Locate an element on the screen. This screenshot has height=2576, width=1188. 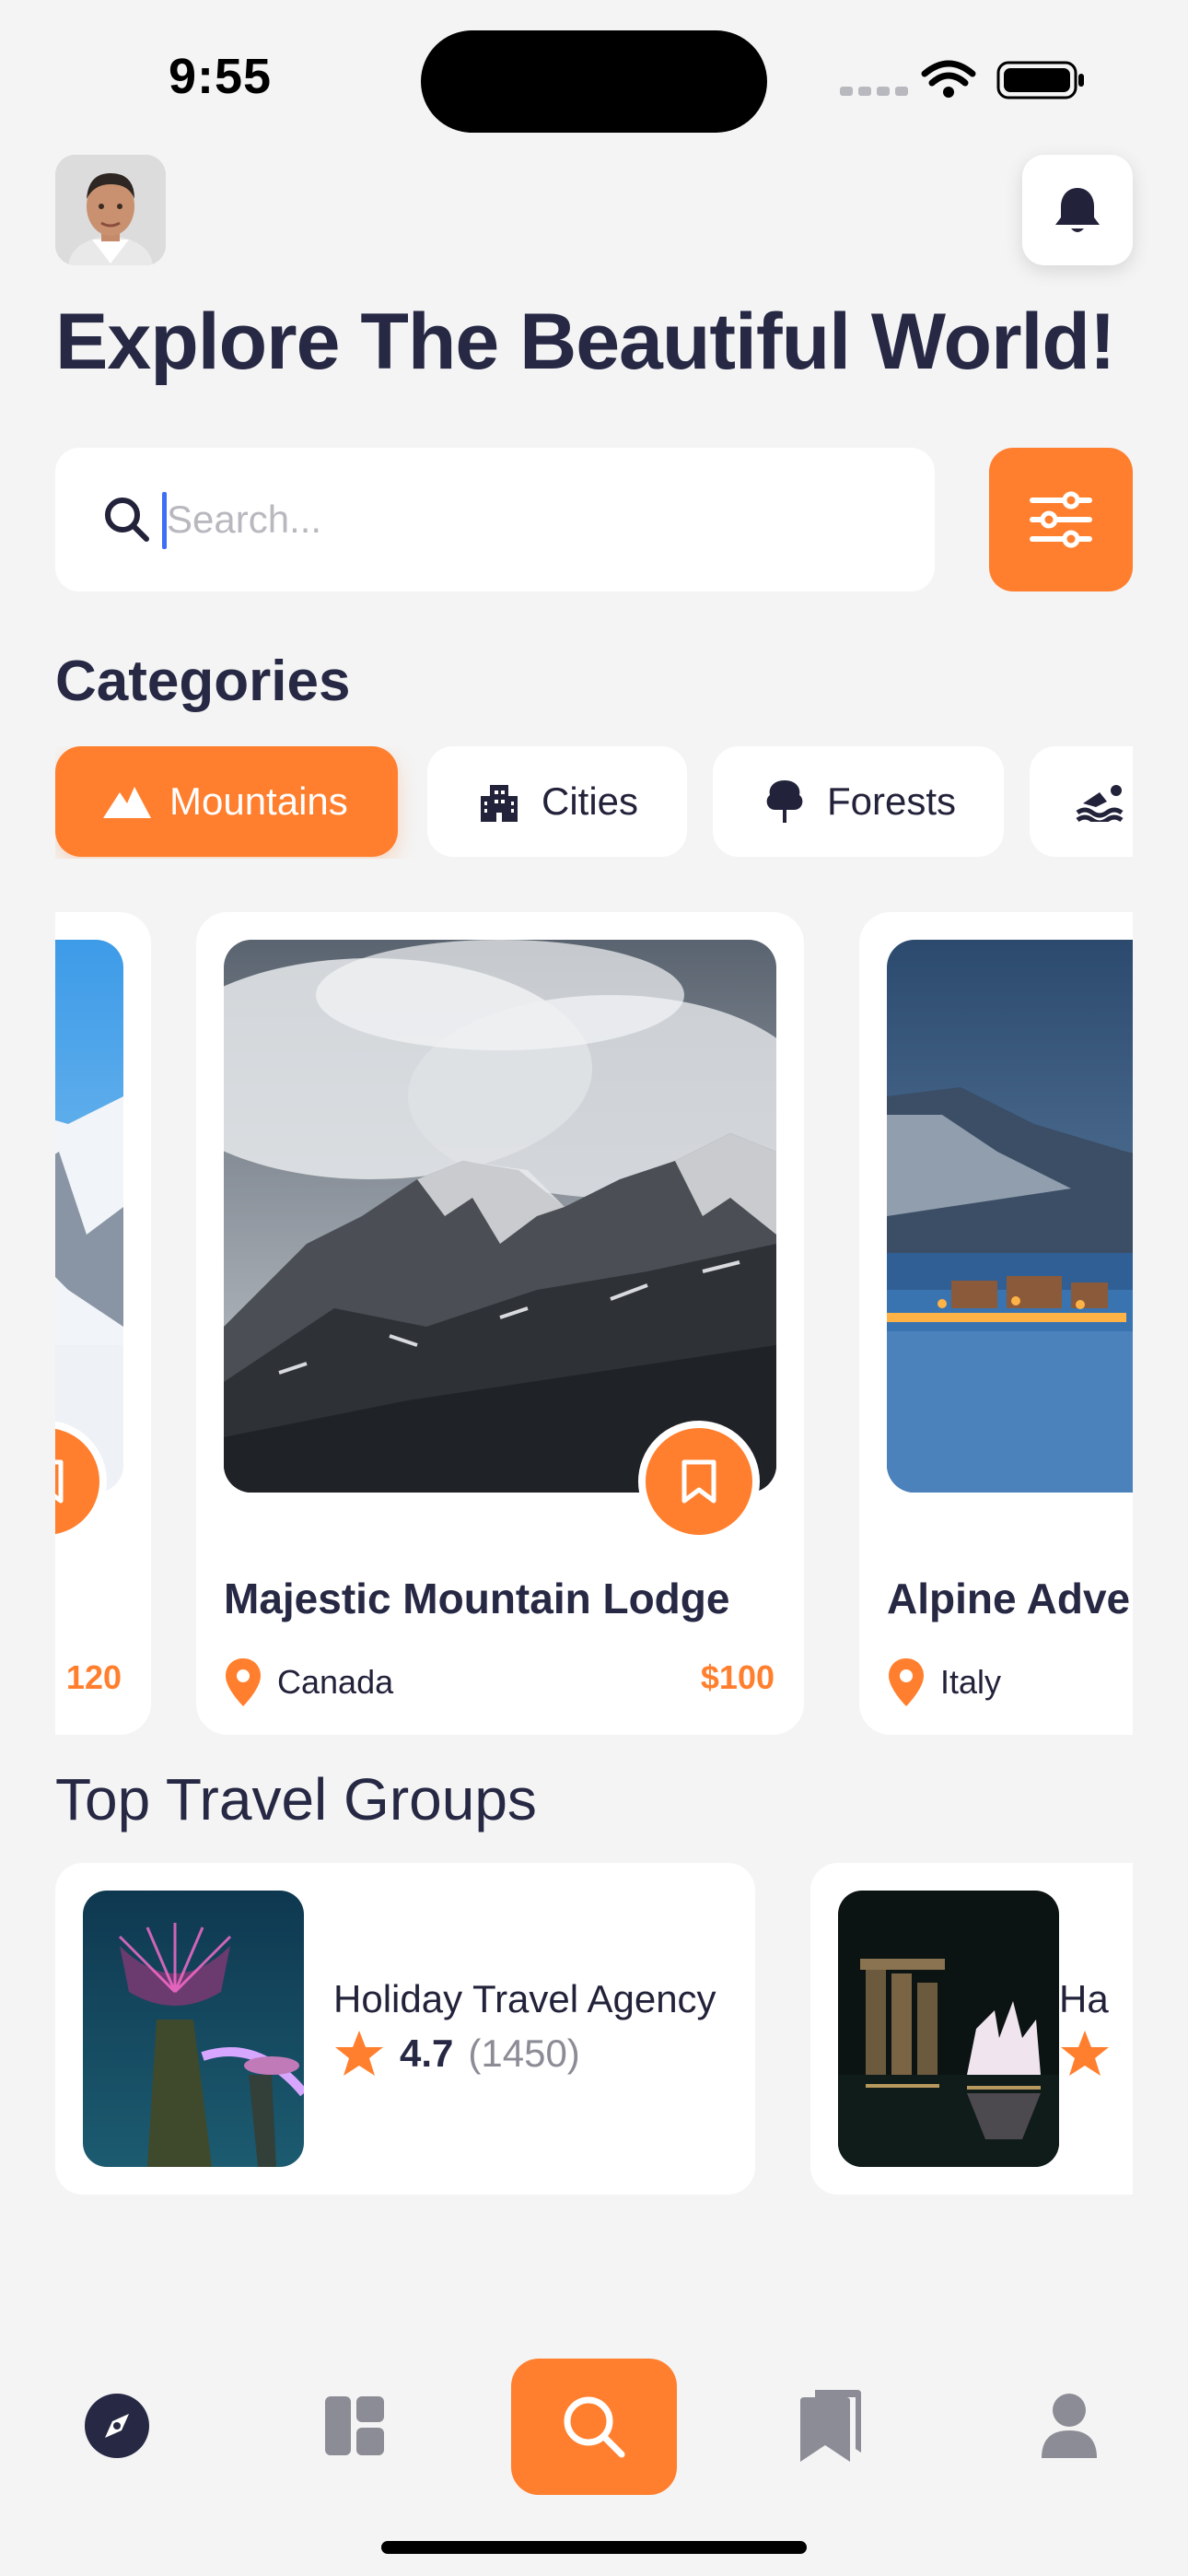
status-time: 9:55 is located at coordinates (221, 76).